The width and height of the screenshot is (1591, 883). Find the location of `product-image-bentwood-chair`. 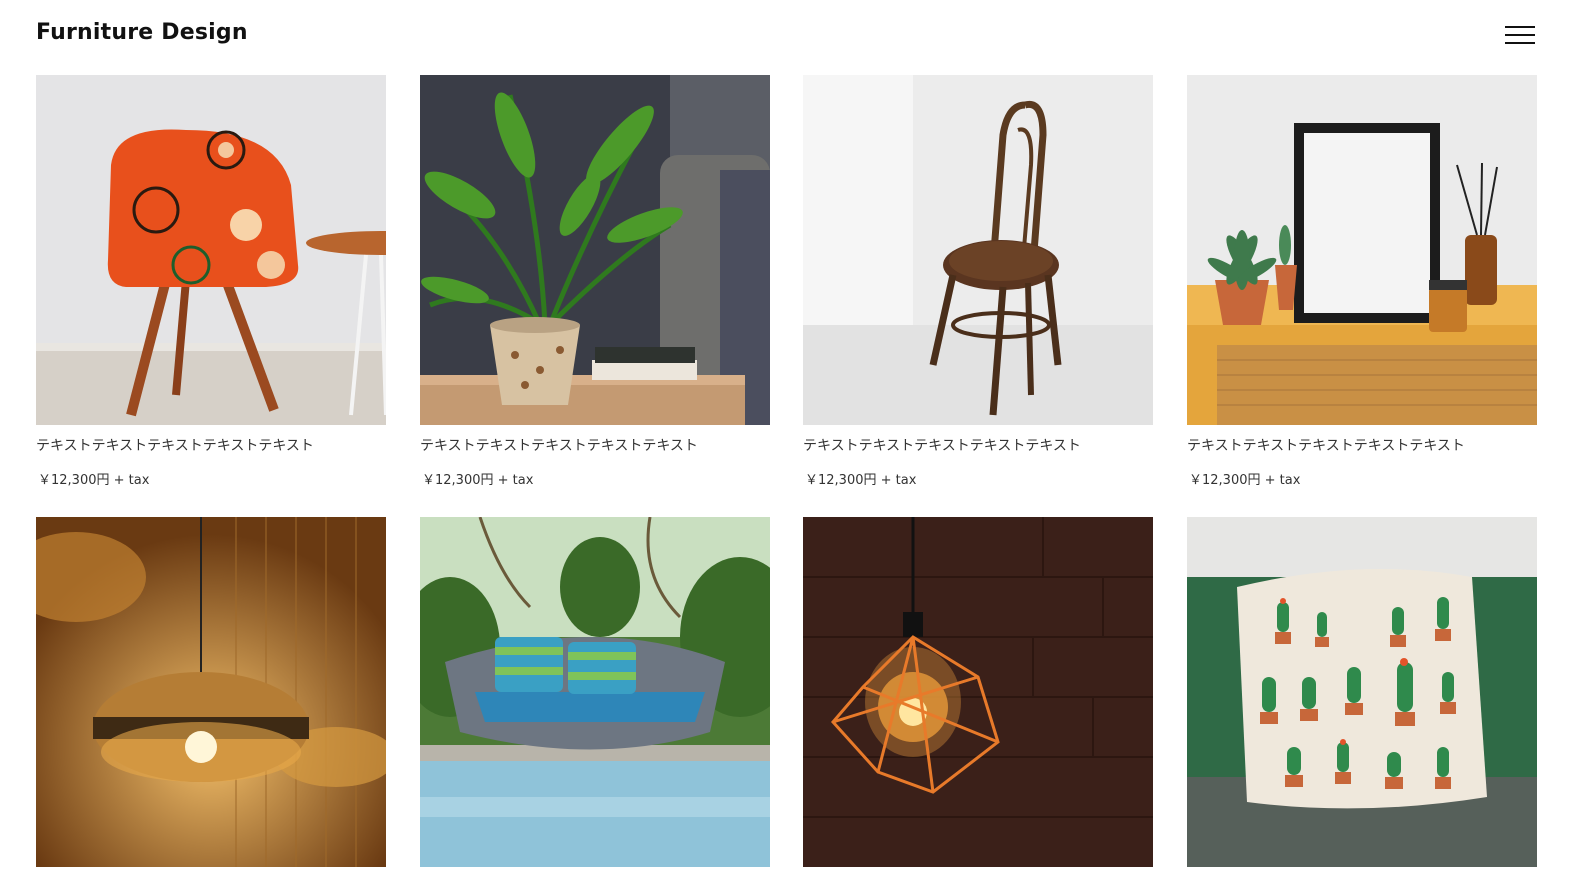

product-image-bentwood-chair is located at coordinates (978, 250).